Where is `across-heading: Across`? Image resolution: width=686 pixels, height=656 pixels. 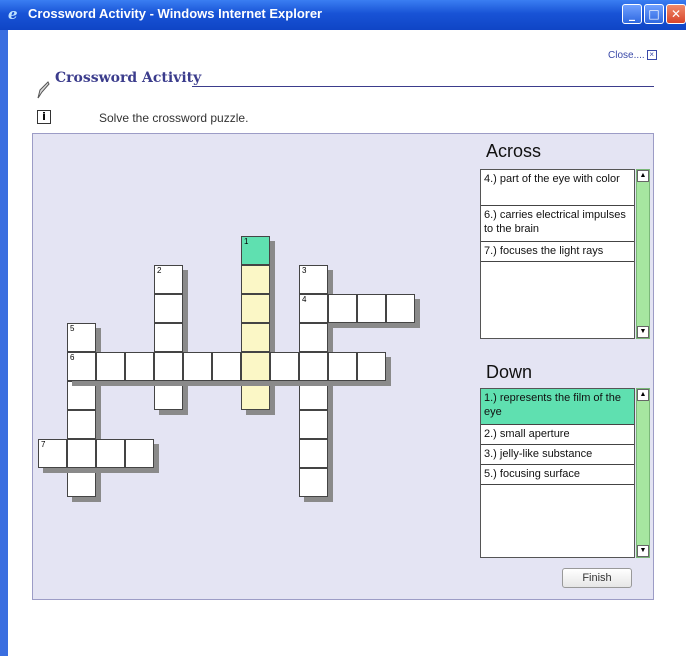 across-heading: Across is located at coordinates (514, 151).